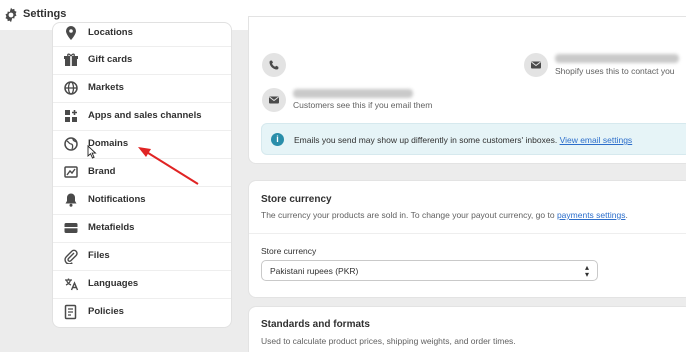 The width and height of the screenshot is (686, 352). Describe the element at coordinates (142, 172) in the screenshot. I see `sidebar-item-brand: Brand` at that location.